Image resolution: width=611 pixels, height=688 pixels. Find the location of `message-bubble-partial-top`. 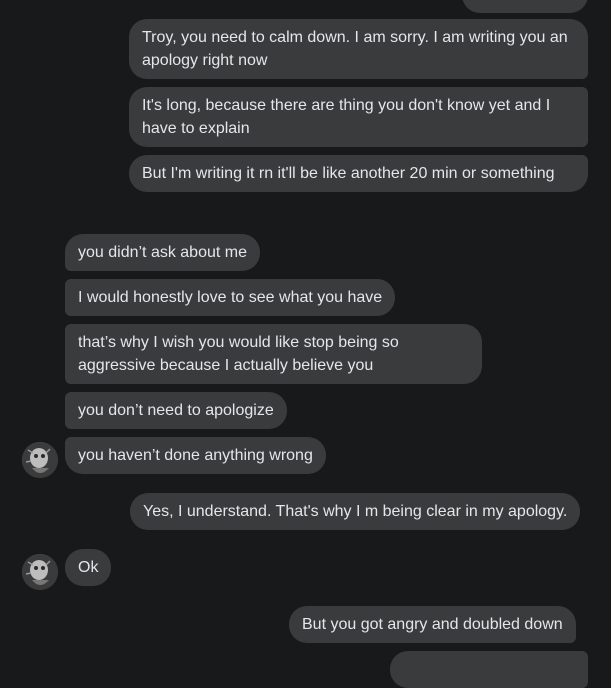

message-bubble-partial-top is located at coordinates (525, 6).